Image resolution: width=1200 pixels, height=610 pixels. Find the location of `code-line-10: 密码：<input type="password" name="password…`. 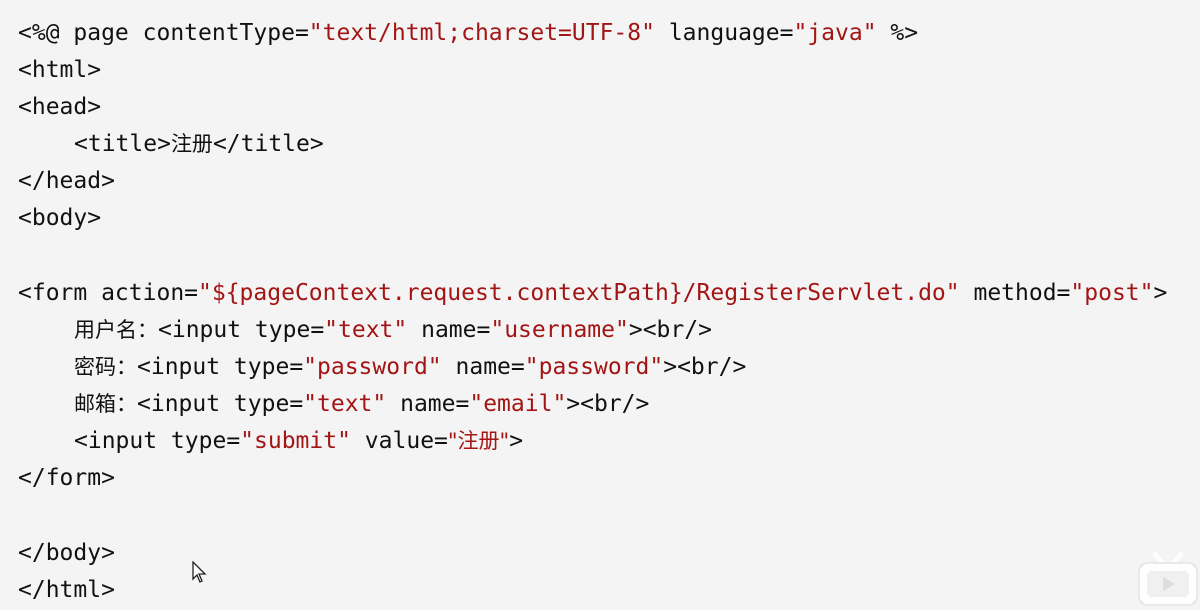

code-line-10: 密码：<input type="password" name="password… is located at coordinates (410, 367).